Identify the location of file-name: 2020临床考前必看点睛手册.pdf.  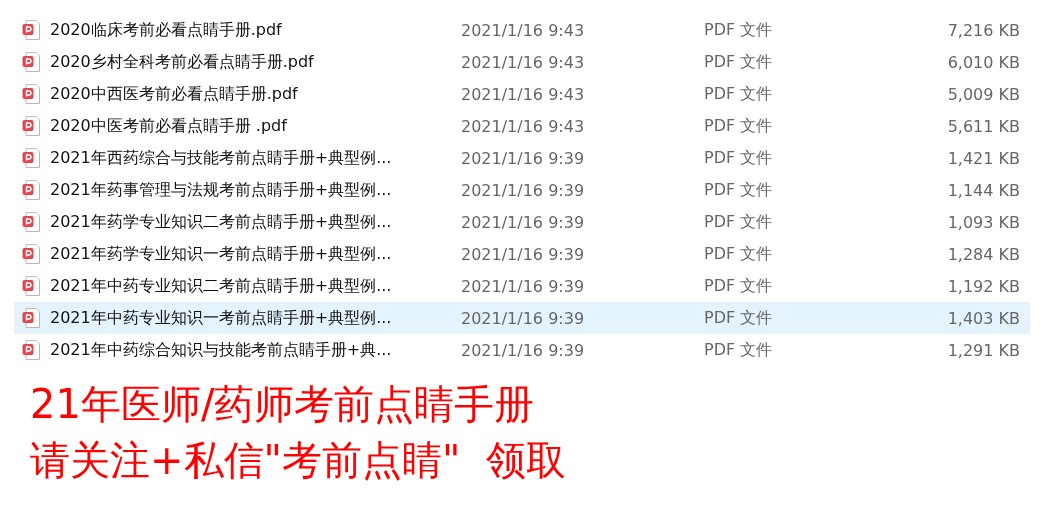
(166, 30).